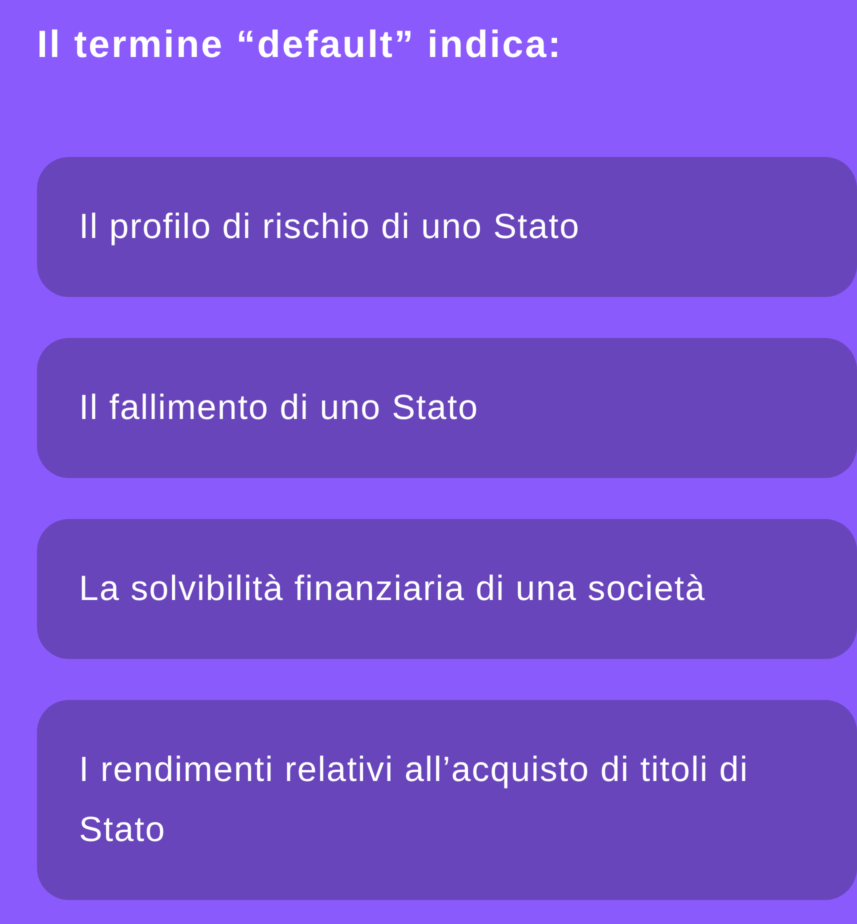  What do you see at coordinates (447, 227) in the screenshot?
I see `answer-option: Il profilo di rischio di uno Stato` at bounding box center [447, 227].